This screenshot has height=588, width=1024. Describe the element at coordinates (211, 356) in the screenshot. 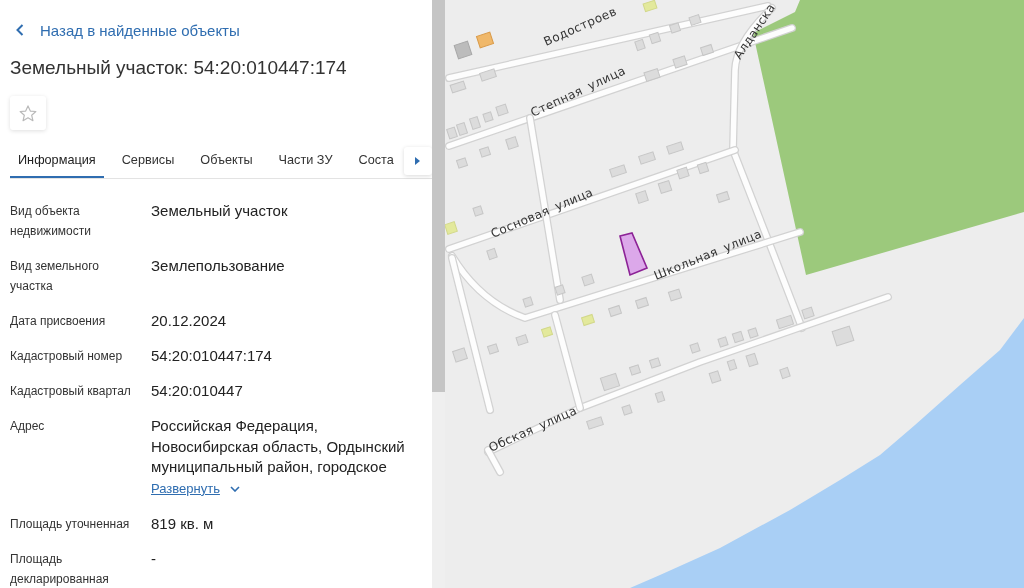

I see `property-value: 54:20:010447:174` at that location.